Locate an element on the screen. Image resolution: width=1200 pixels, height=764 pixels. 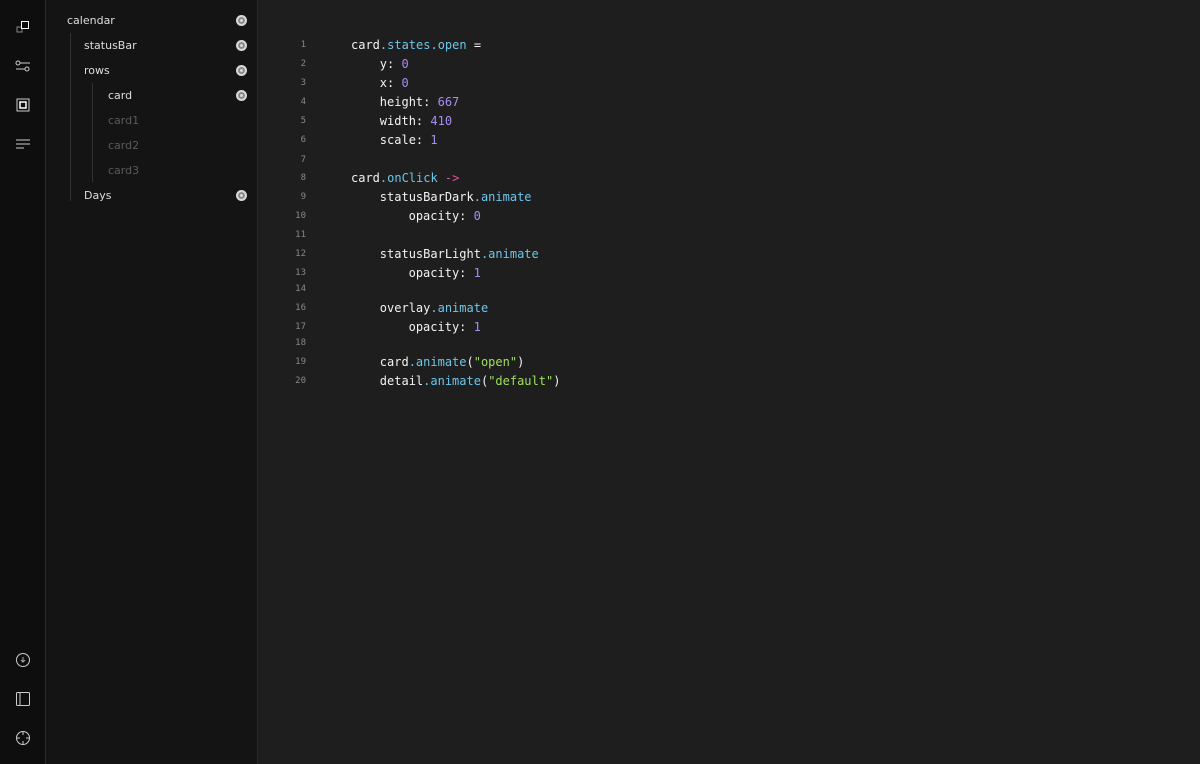
code-token-prop: .onClick is located at coordinates (408, 178).